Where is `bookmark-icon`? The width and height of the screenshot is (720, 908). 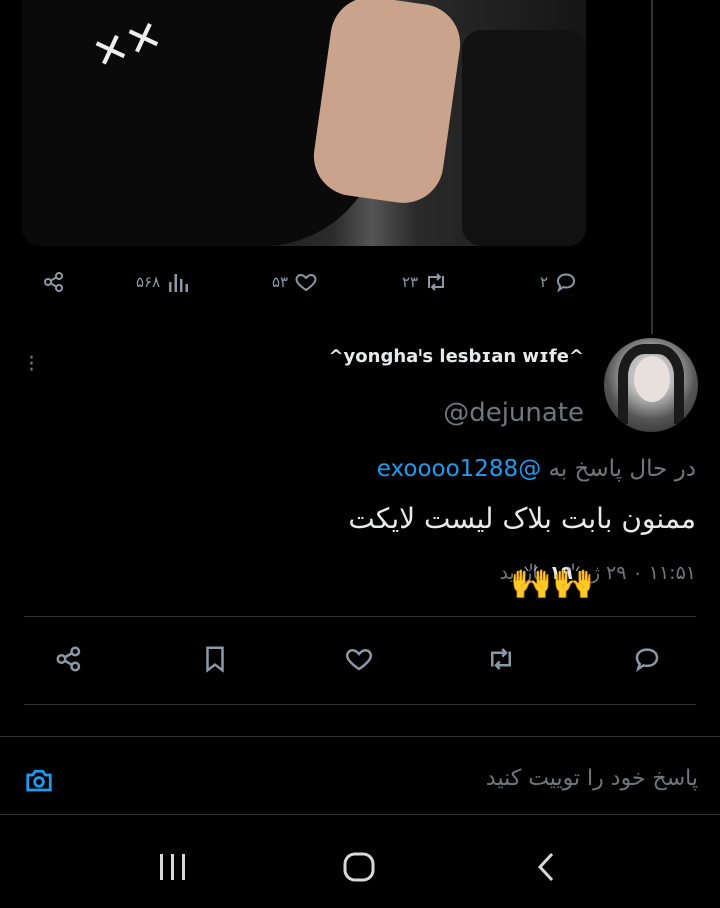
bookmark-icon is located at coordinates (215, 661).